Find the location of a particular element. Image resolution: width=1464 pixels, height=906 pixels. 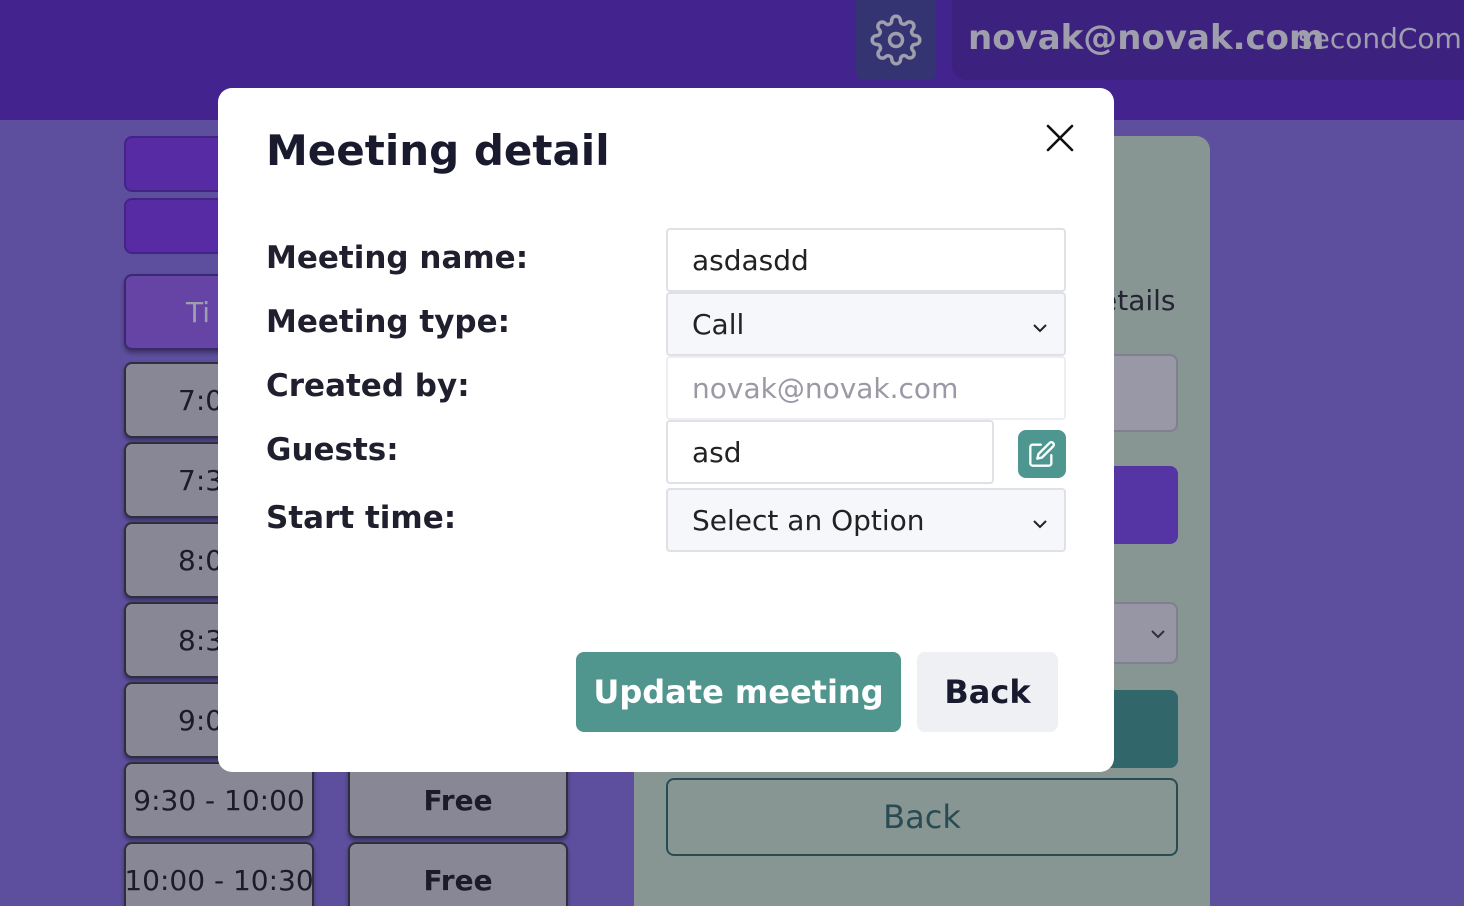

meeting-type-label: Meeting type: is located at coordinates (388, 322).